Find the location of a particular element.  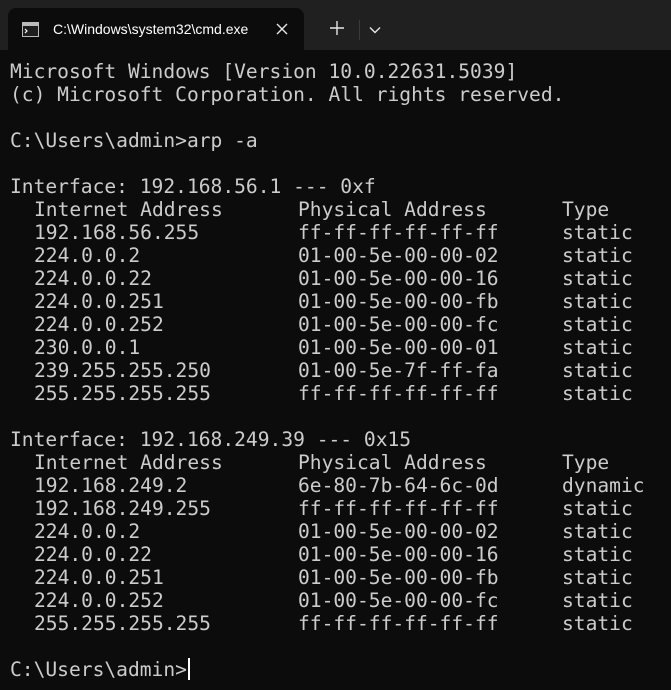

arp-ip: 192.168.56.255 is located at coordinates (117, 232).